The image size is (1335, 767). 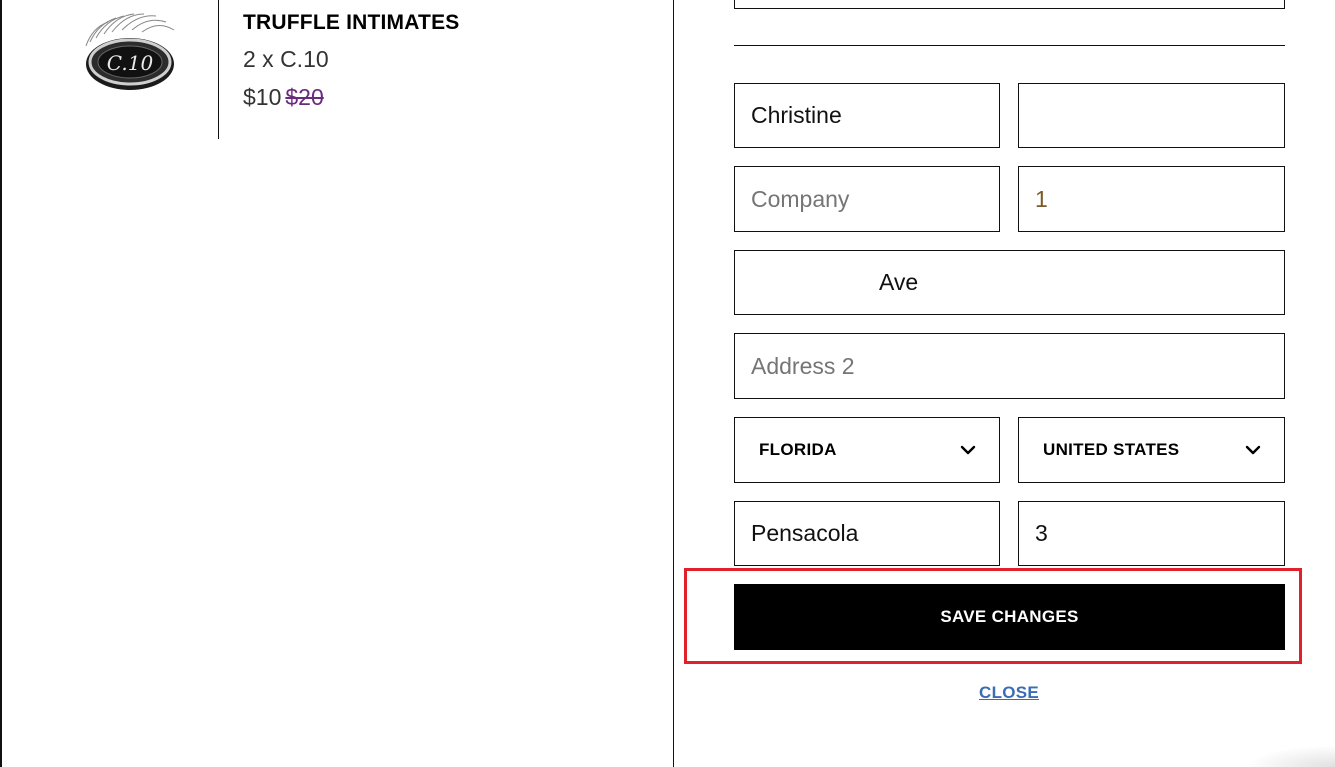 What do you see at coordinates (218, 69) in the screenshot?
I see `product-divider` at bounding box center [218, 69].